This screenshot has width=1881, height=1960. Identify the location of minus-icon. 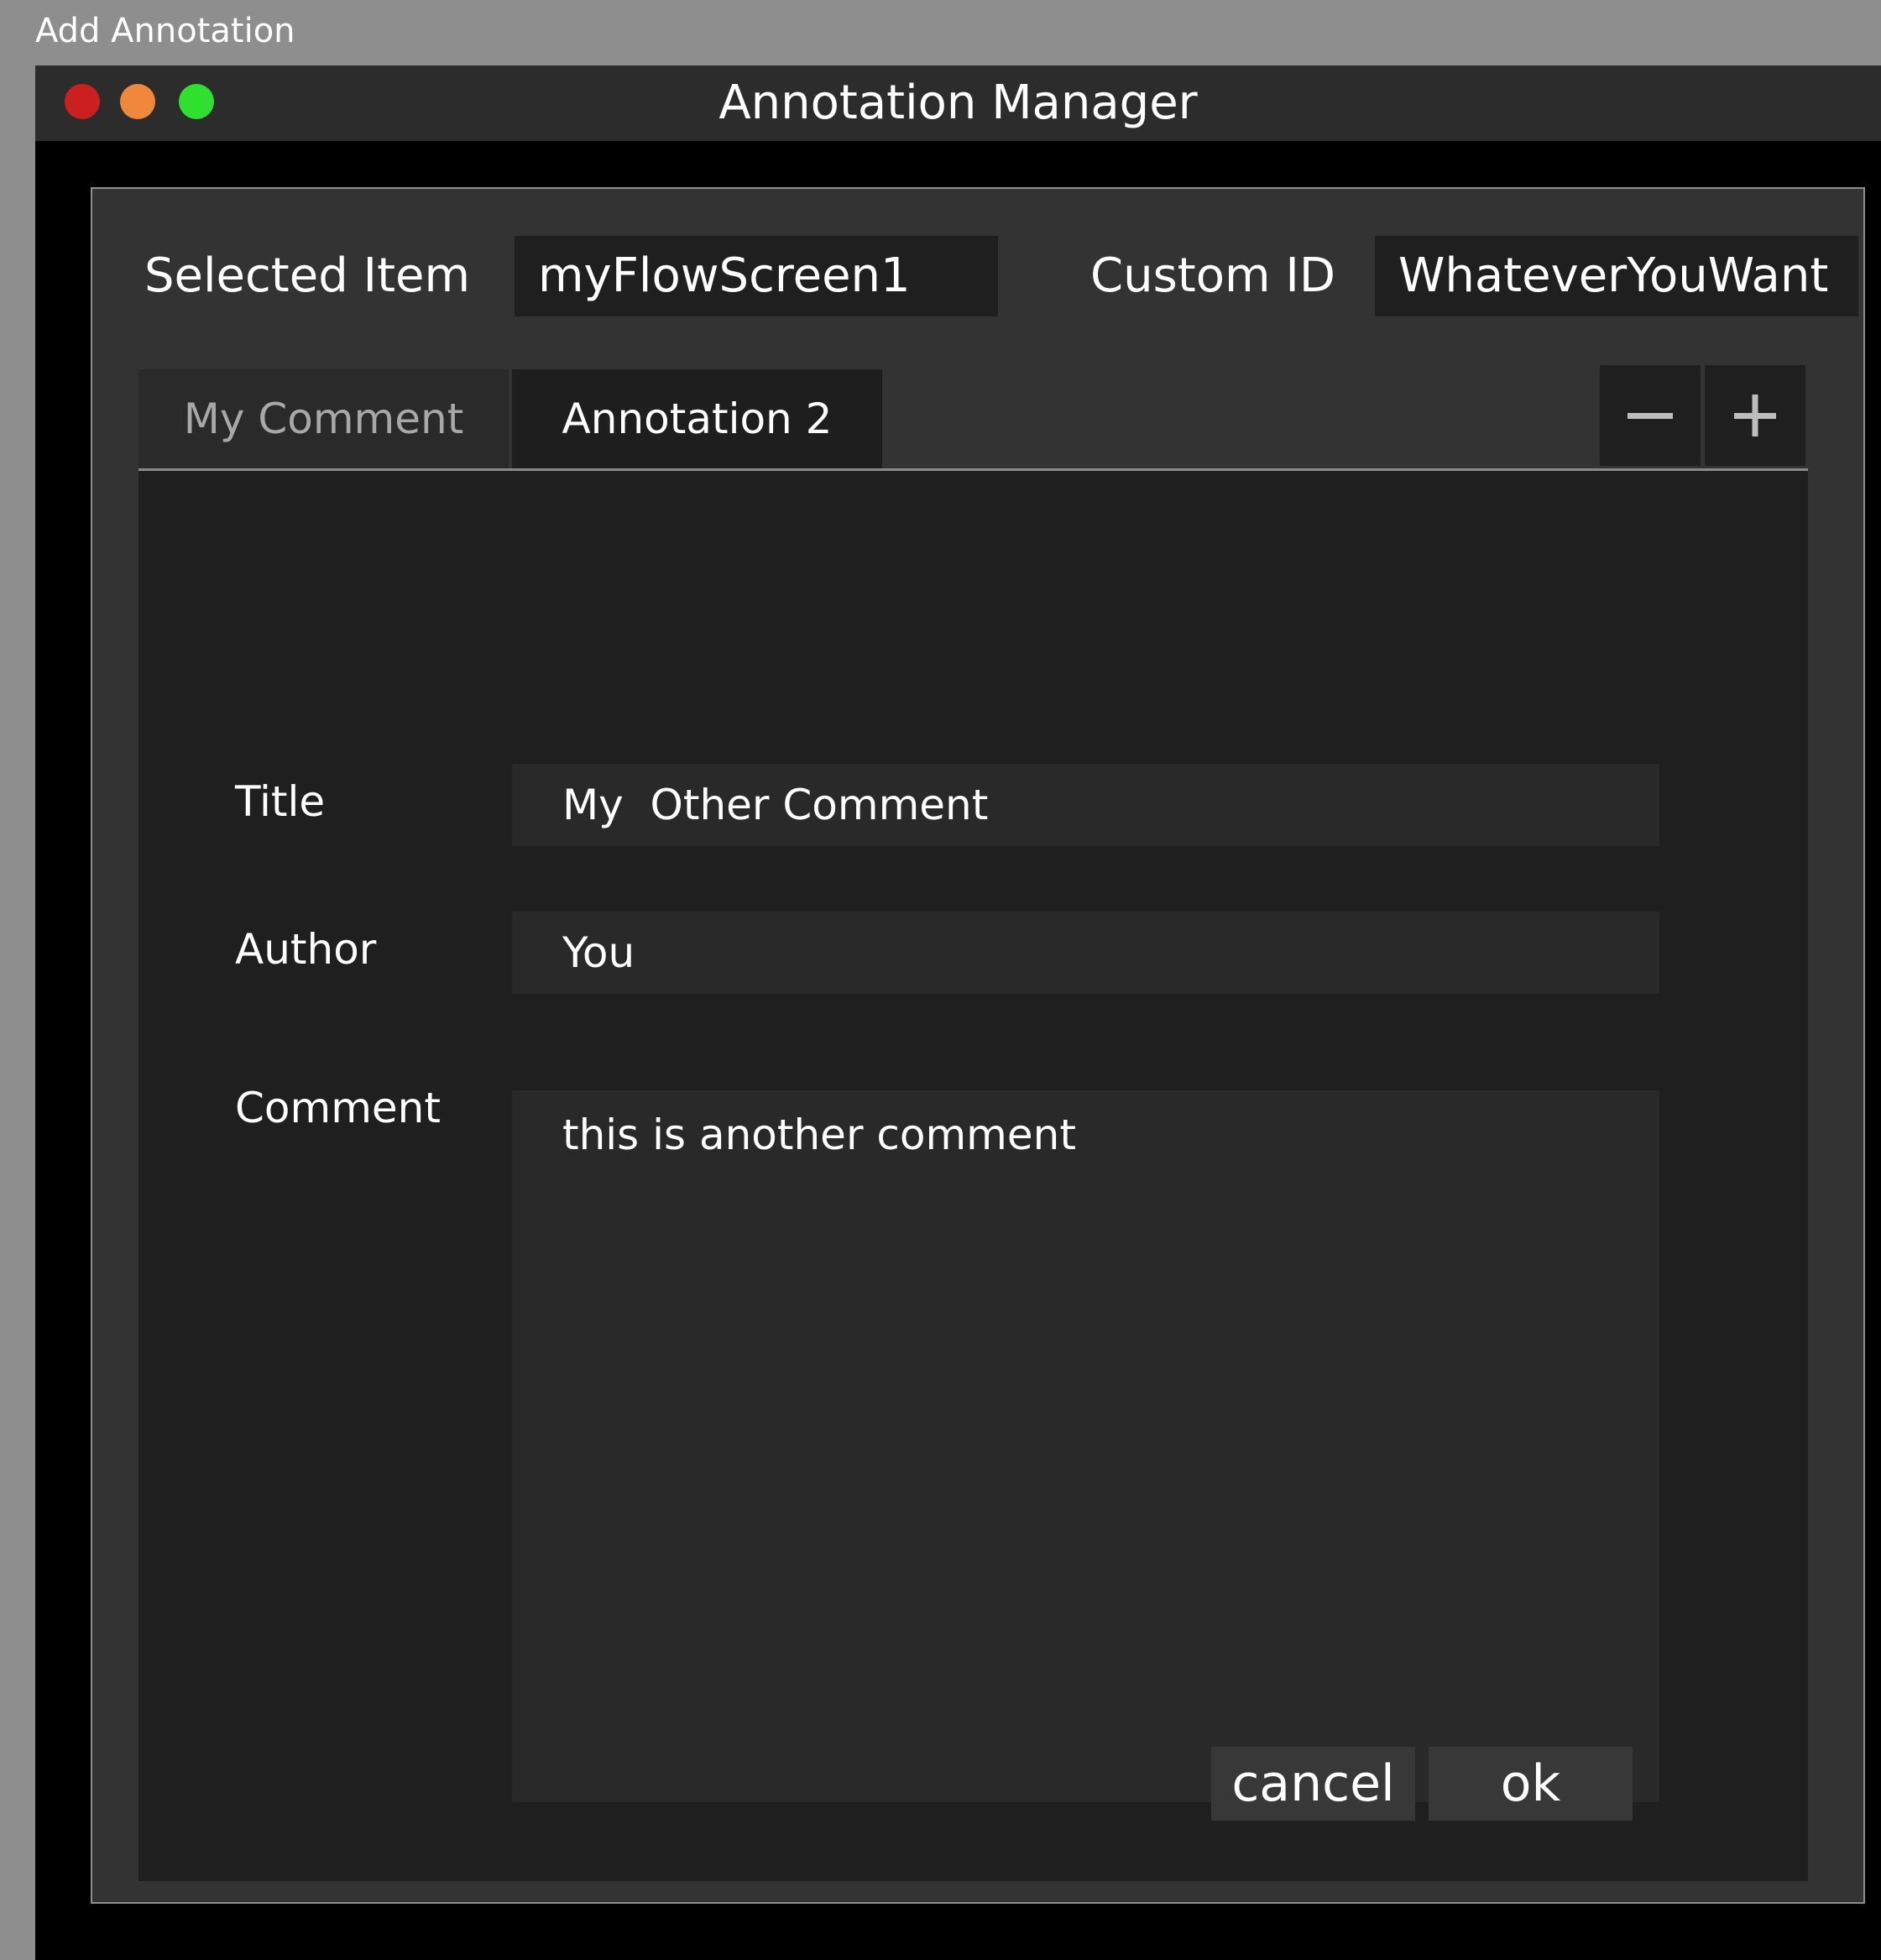
(1651, 416).